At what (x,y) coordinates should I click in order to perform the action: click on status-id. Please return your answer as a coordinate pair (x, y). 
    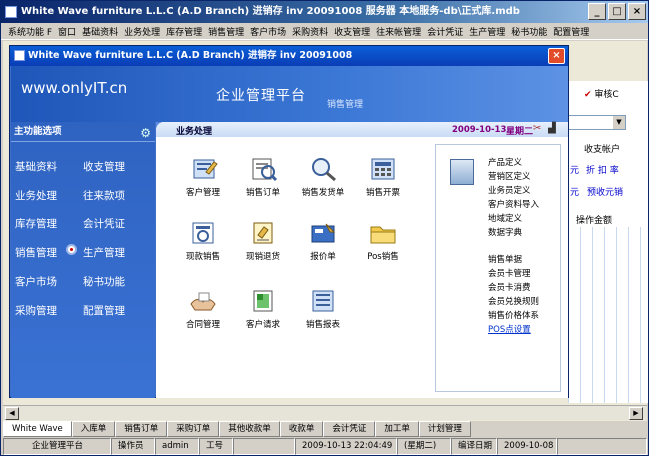
    Looking at the image, I should click on (264, 446).